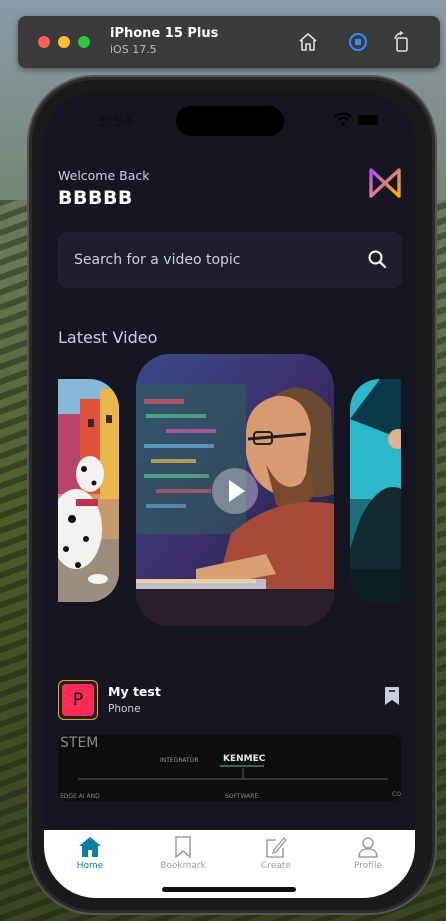 This screenshot has width=446, height=921. I want to click on tab-label: Create, so click(276, 866).